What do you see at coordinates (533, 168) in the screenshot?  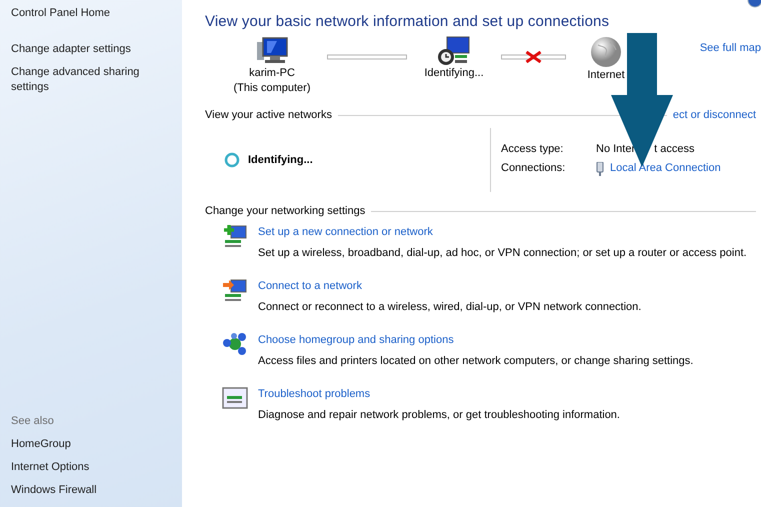 I see `connections-label: Connections:` at bounding box center [533, 168].